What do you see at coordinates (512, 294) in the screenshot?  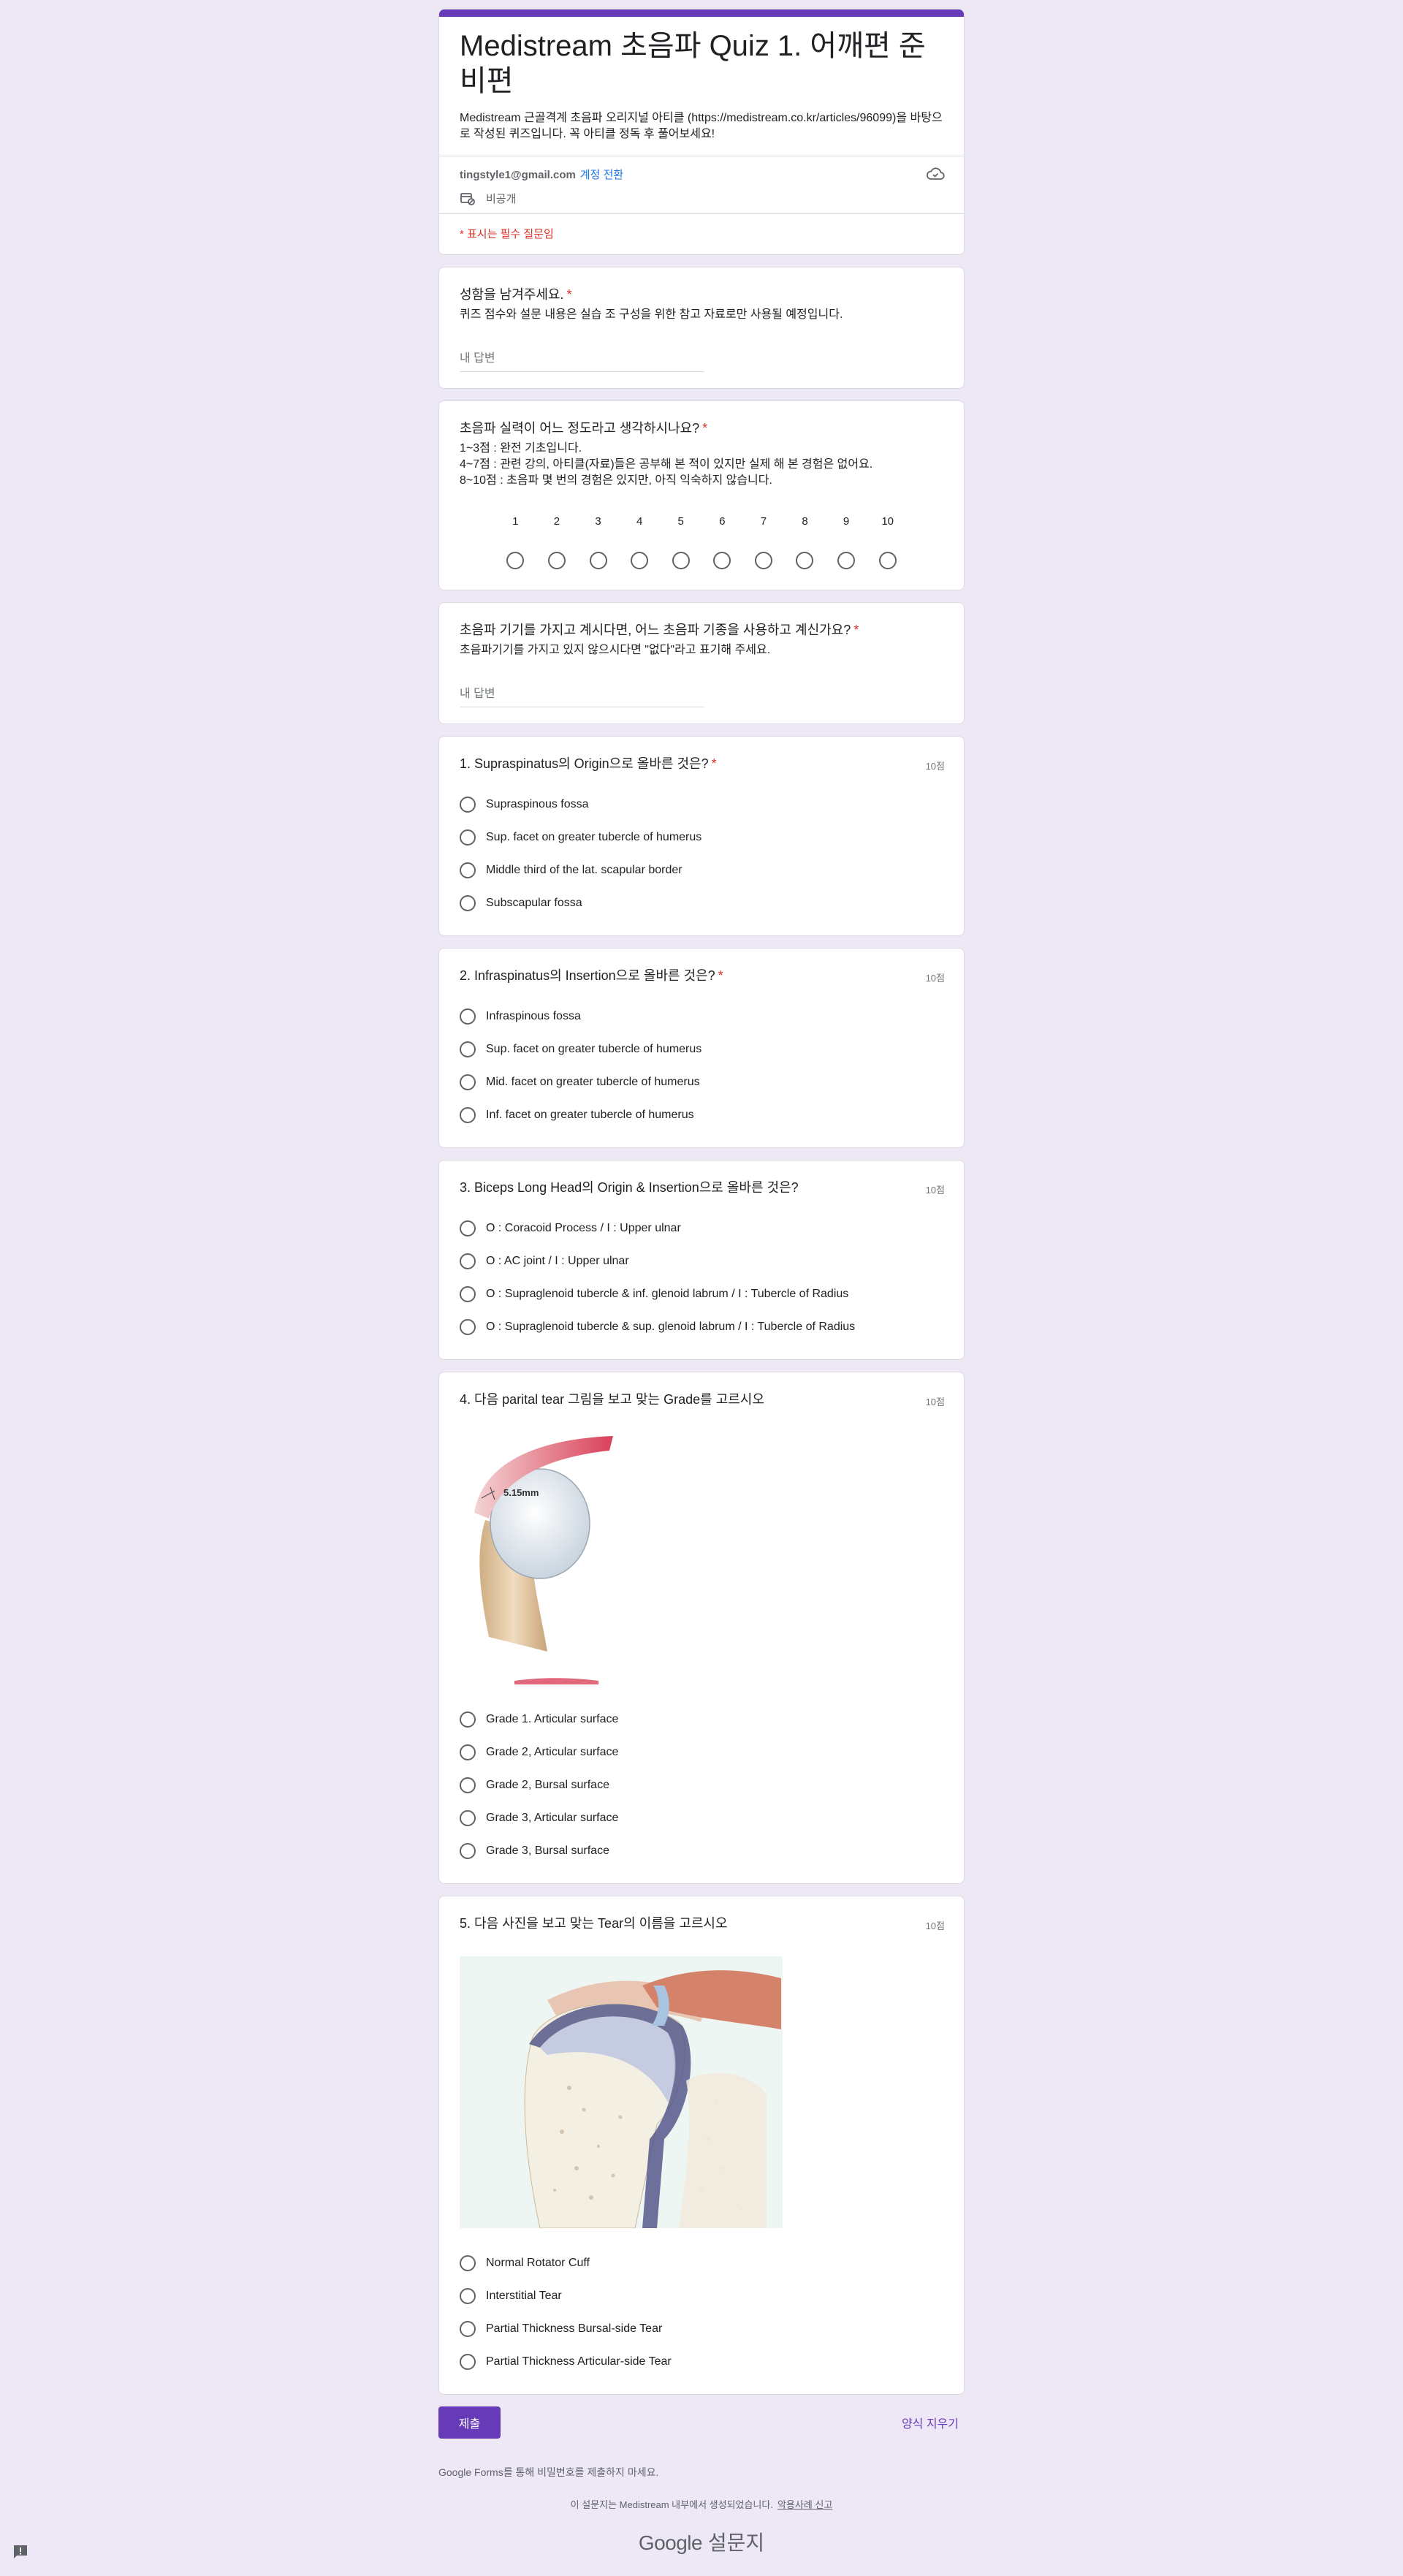 I see `question-title: 성함을 남겨주세요.` at bounding box center [512, 294].